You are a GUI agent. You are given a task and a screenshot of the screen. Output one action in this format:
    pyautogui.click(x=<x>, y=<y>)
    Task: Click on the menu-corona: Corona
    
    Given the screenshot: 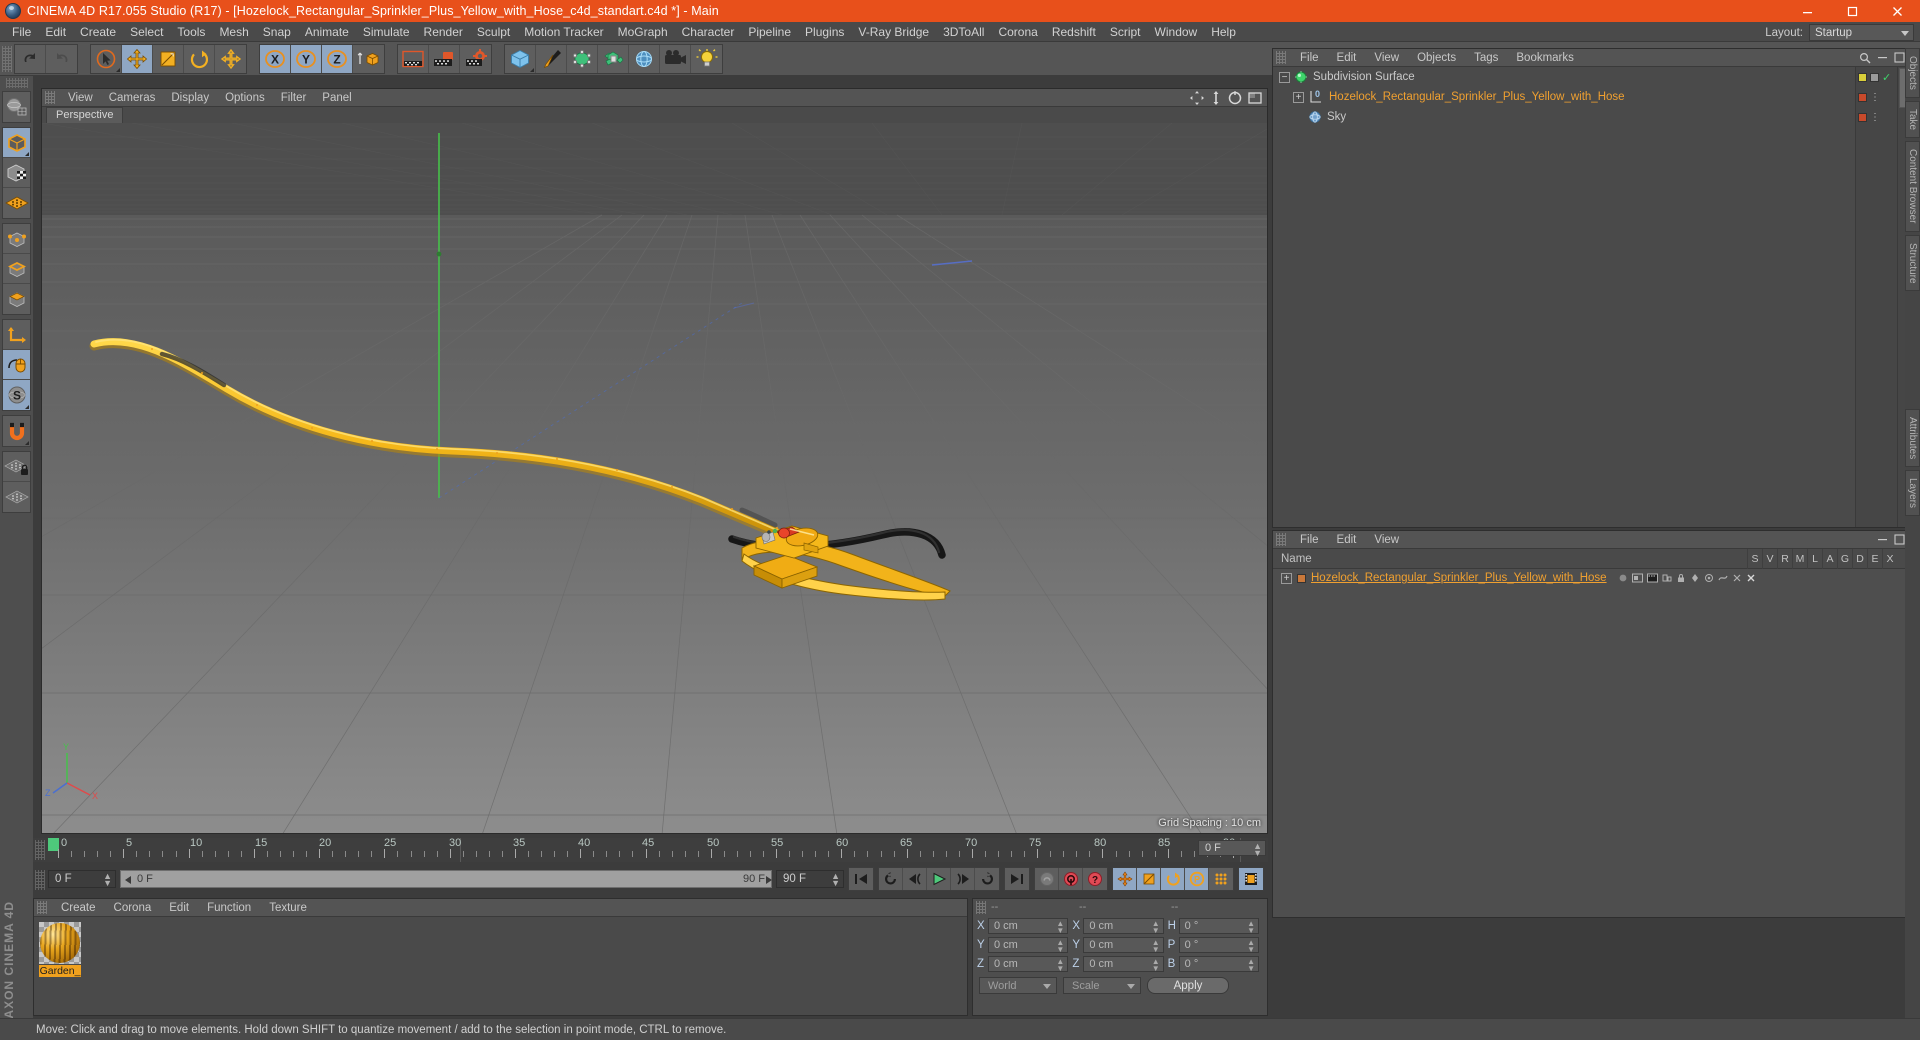 What is the action you would take?
    pyautogui.click(x=1017, y=32)
    